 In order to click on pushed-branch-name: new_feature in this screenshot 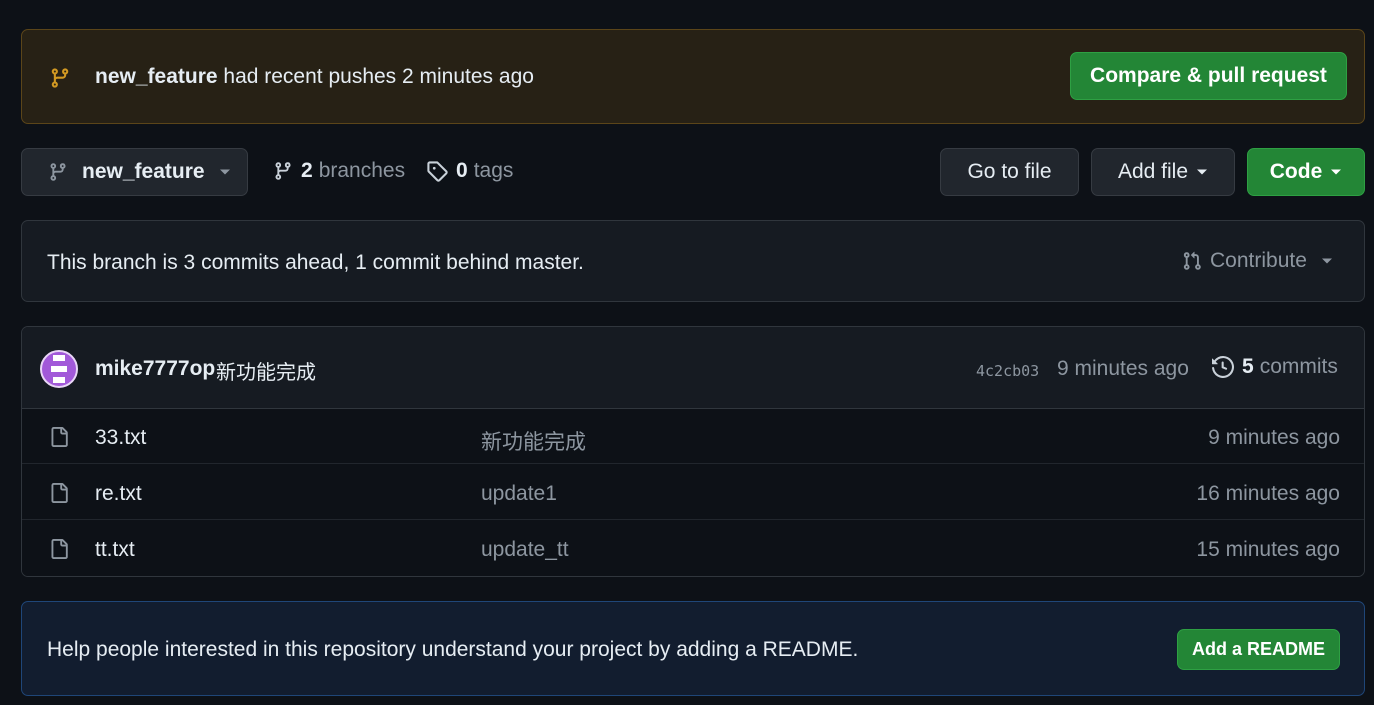, I will do `click(156, 76)`.